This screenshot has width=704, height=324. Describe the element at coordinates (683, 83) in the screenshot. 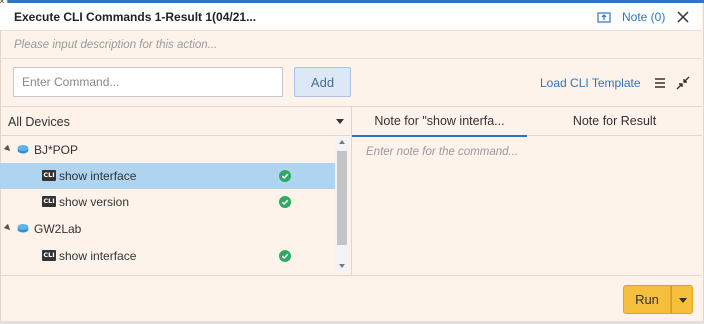

I see `collapse-icon` at that location.